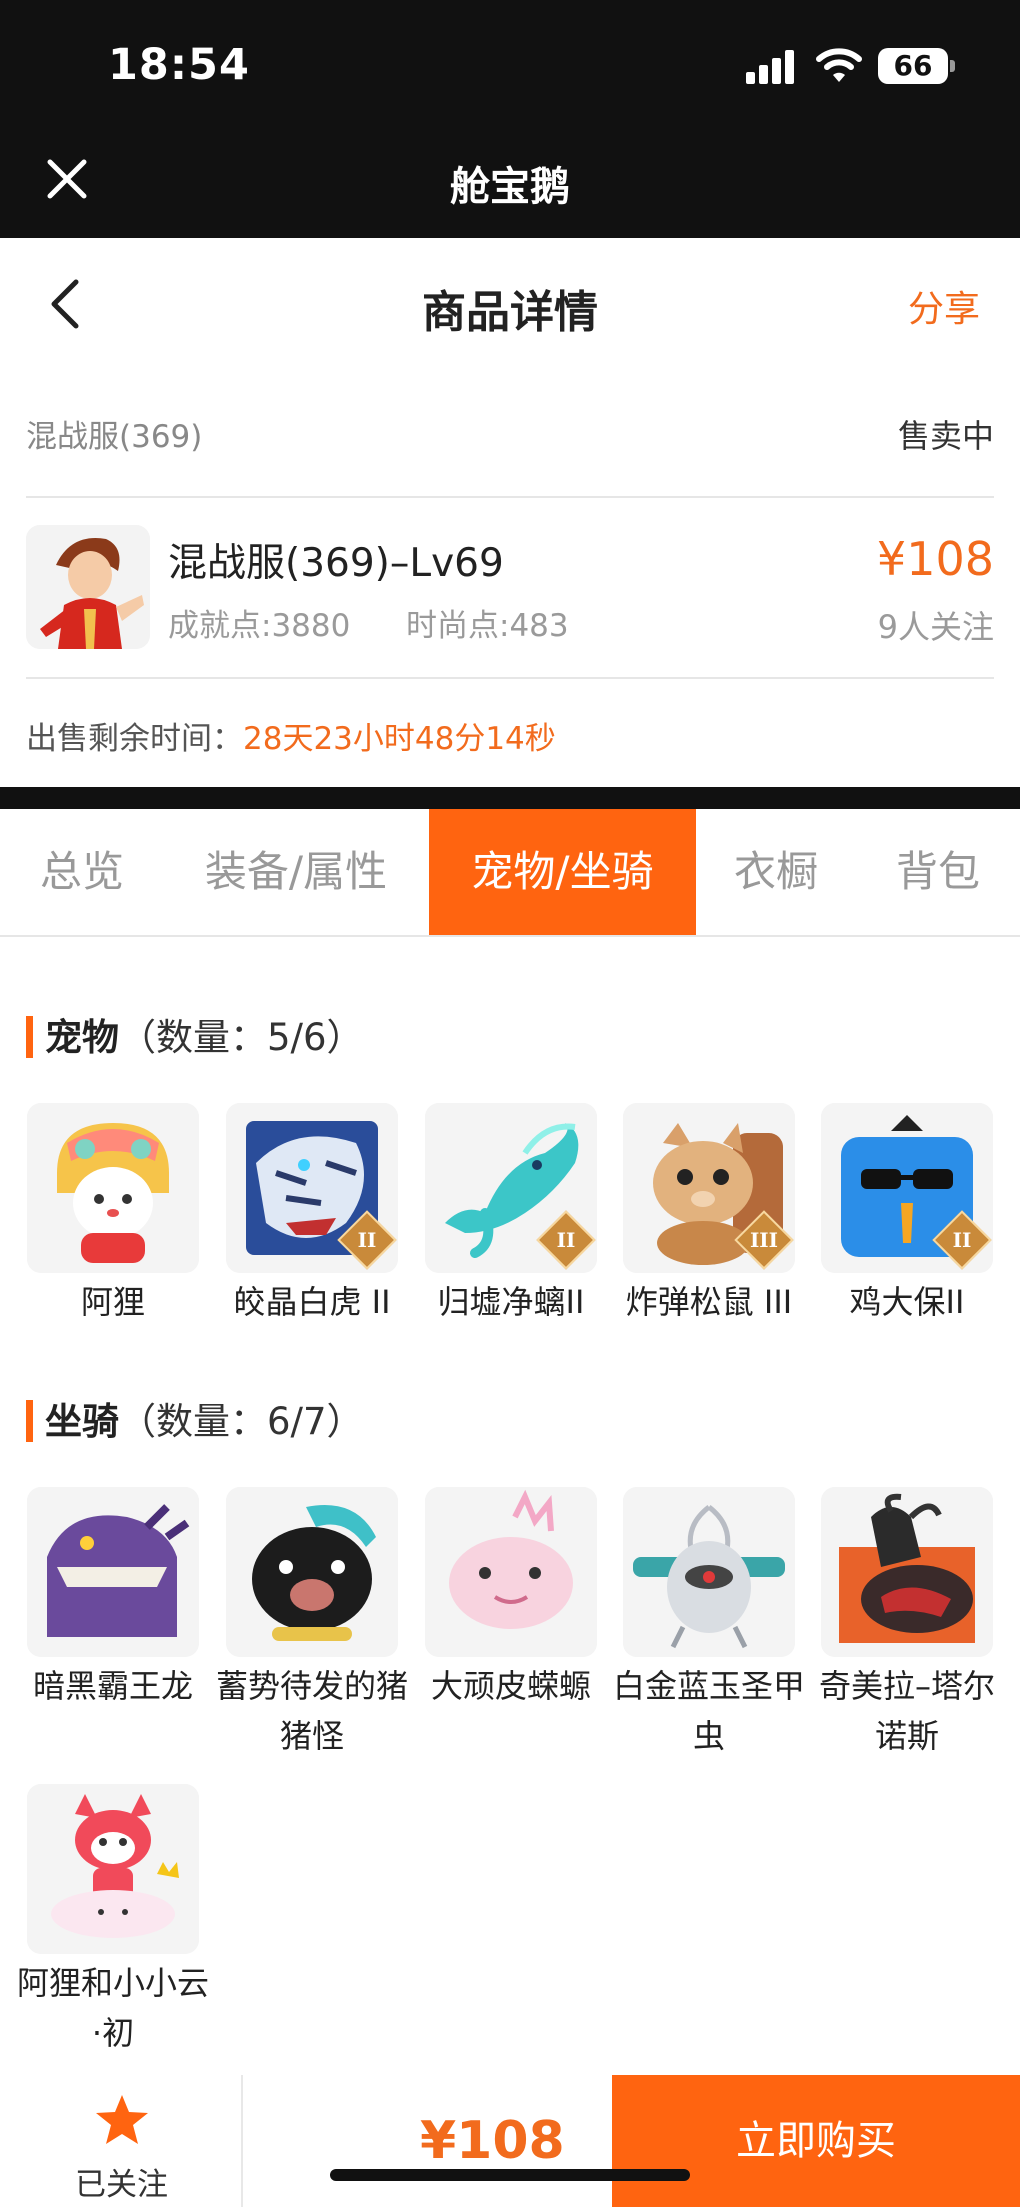 Image resolution: width=1020 pixels, height=2207 pixels. Describe the element at coordinates (114, 437) in the screenshot. I see `server-name: 混战服(369)` at that location.